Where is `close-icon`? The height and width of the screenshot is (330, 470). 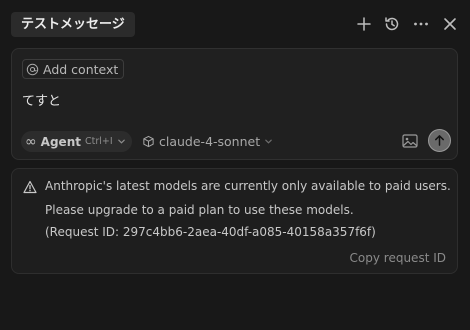
close-icon is located at coordinates (450, 24).